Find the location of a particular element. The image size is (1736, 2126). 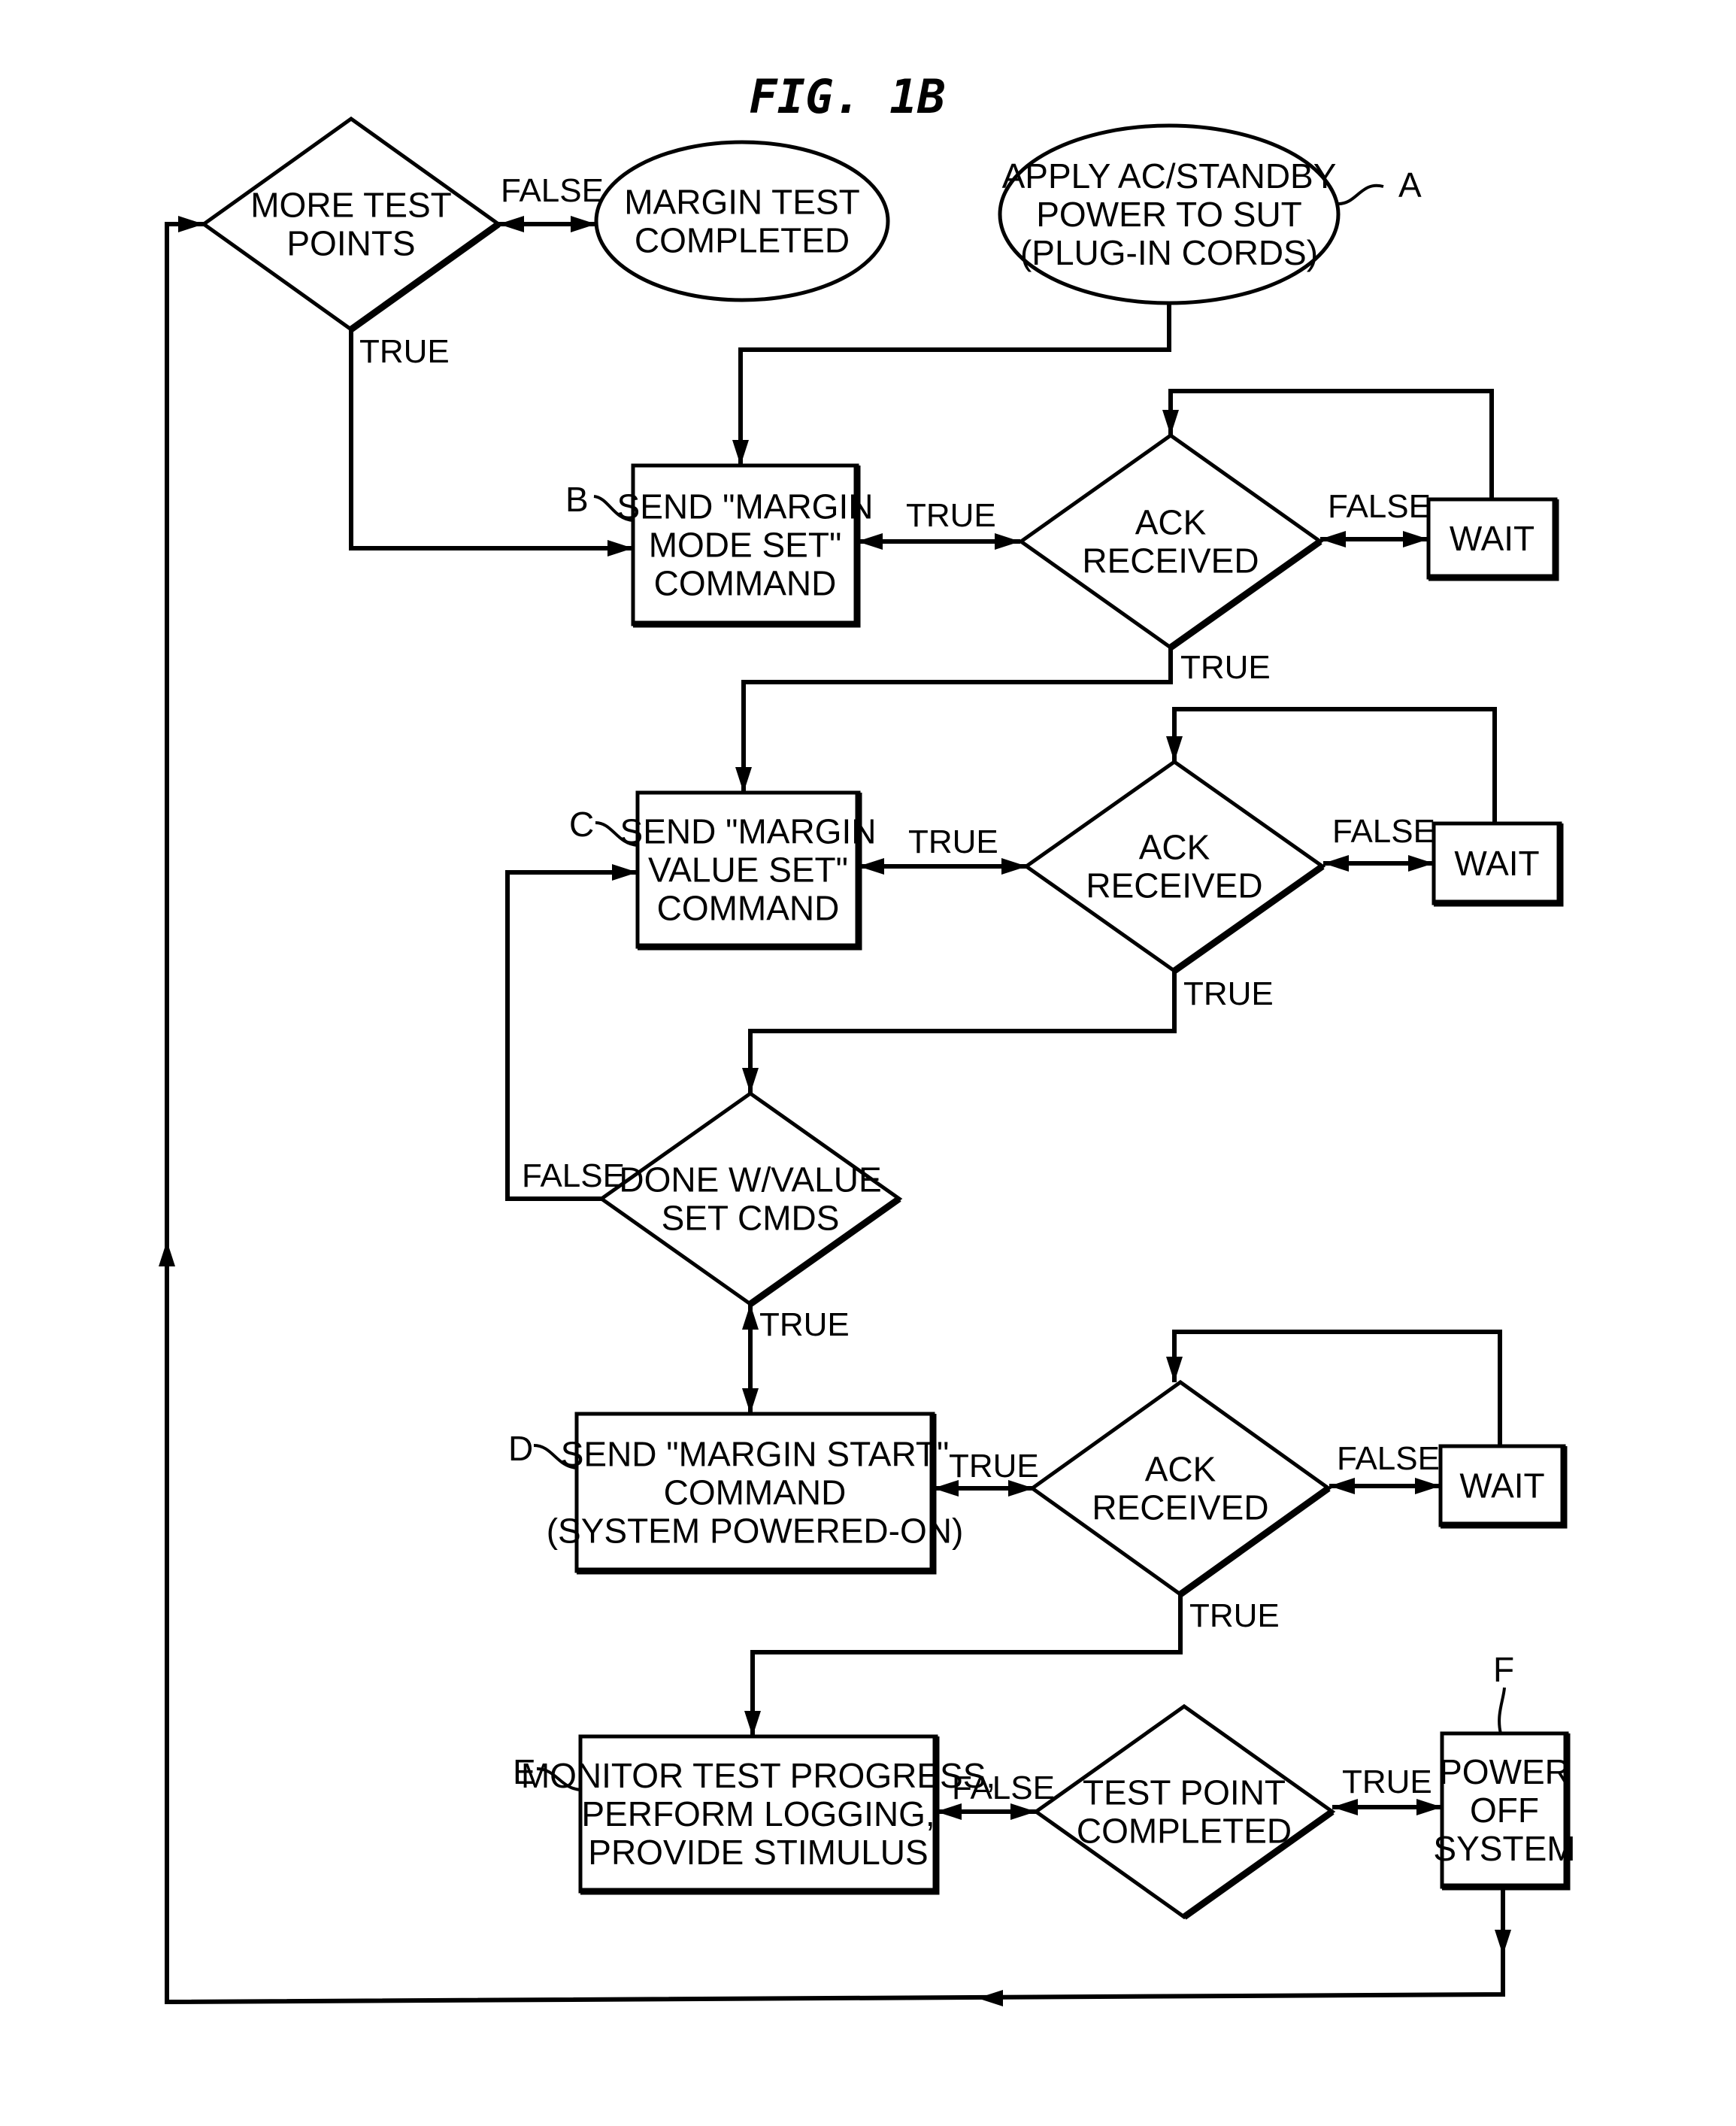

node-send-value-set: SEND "MARGINVALUE SET"COMMAND is located at coordinates (748, 870).